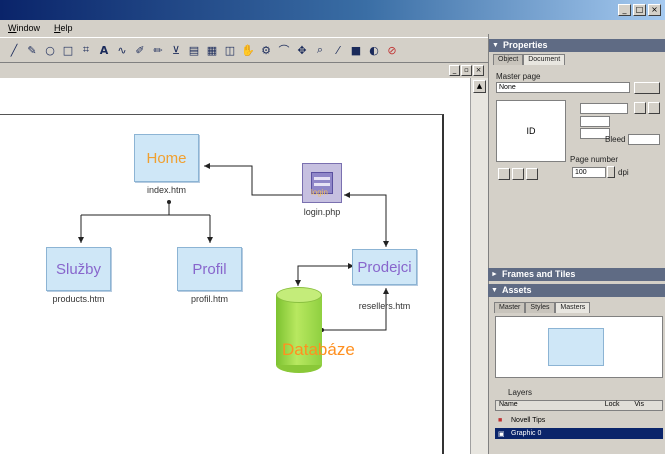 Image resolution: width=665 pixels, height=454 pixels. Describe the element at coordinates (563, 87) in the screenshot. I see `master-page-select: None` at that location.